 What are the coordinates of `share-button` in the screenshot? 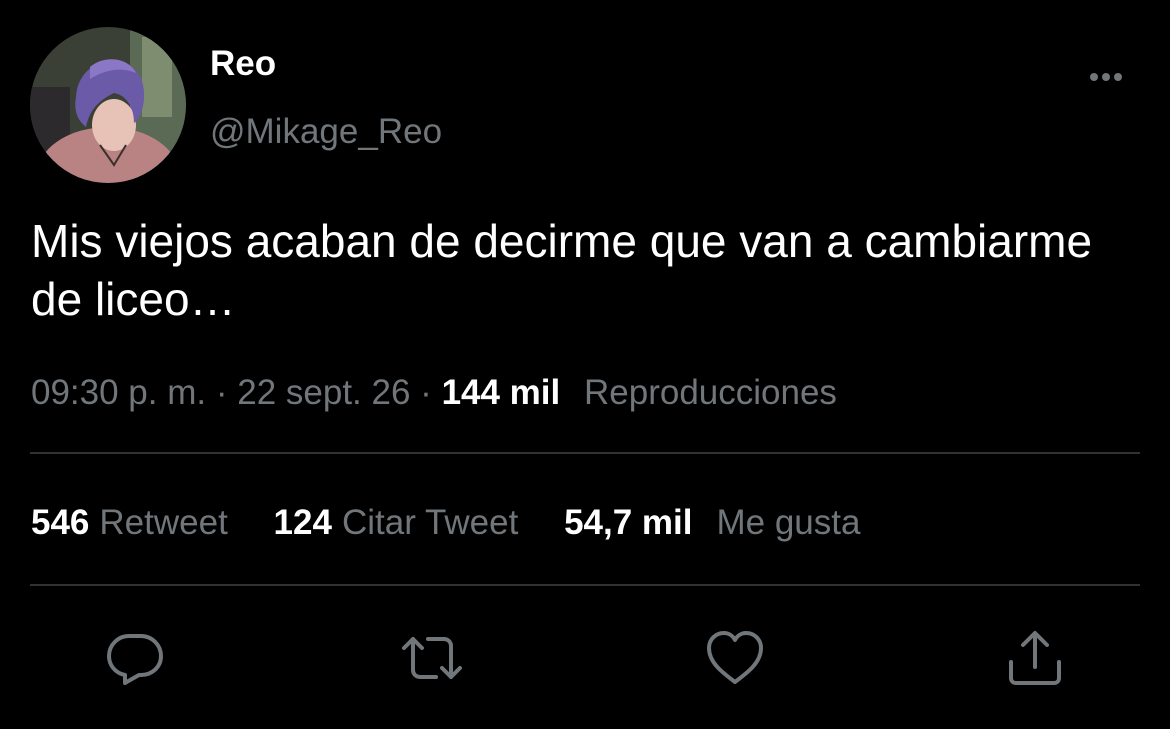 It's located at (1035, 658).